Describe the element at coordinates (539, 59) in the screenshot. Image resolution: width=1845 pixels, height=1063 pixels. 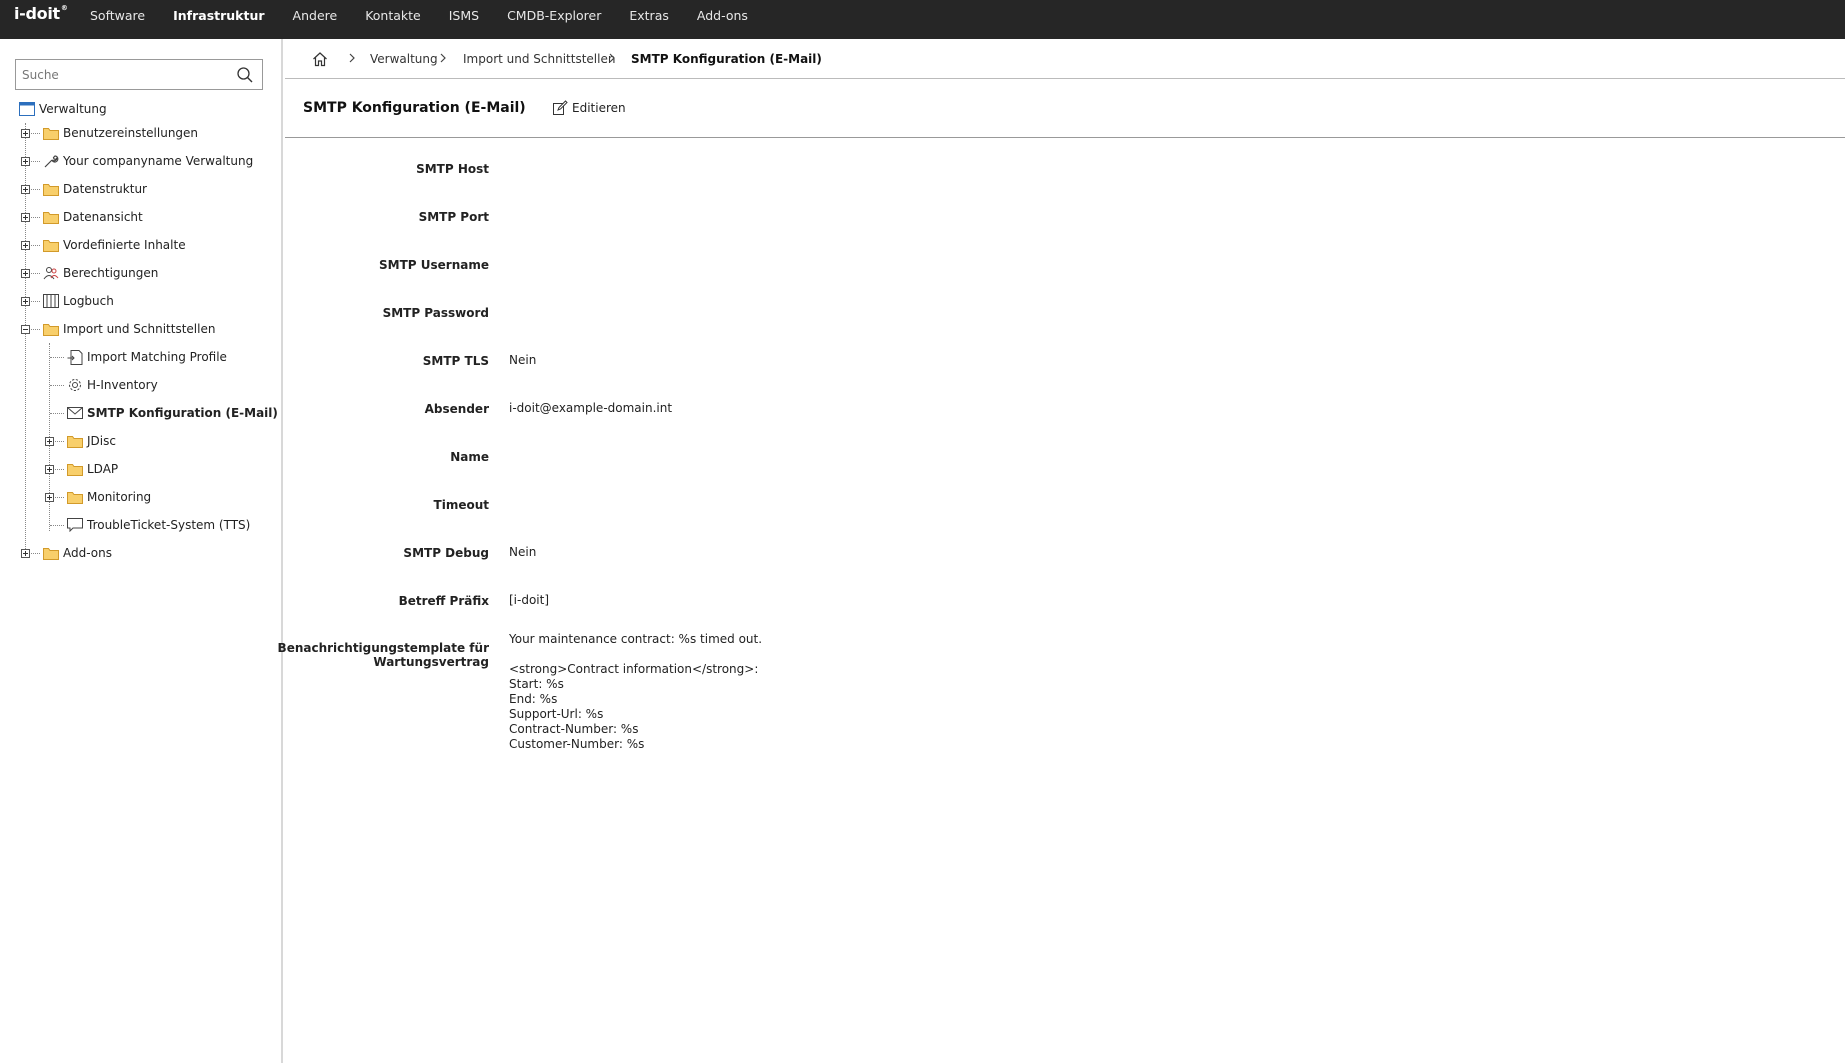
I see `breadcrumb-item-import: Import und Schnittstellen` at that location.